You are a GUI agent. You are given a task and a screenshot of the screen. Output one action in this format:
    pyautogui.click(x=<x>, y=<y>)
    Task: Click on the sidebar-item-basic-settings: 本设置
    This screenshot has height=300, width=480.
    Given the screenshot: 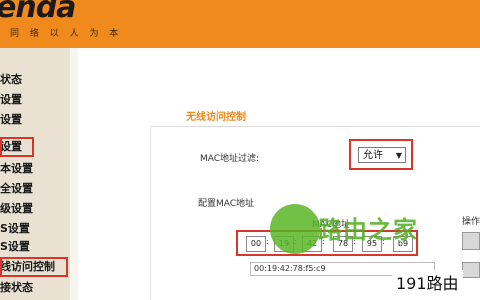 What is the action you would take?
    pyautogui.click(x=35, y=169)
    